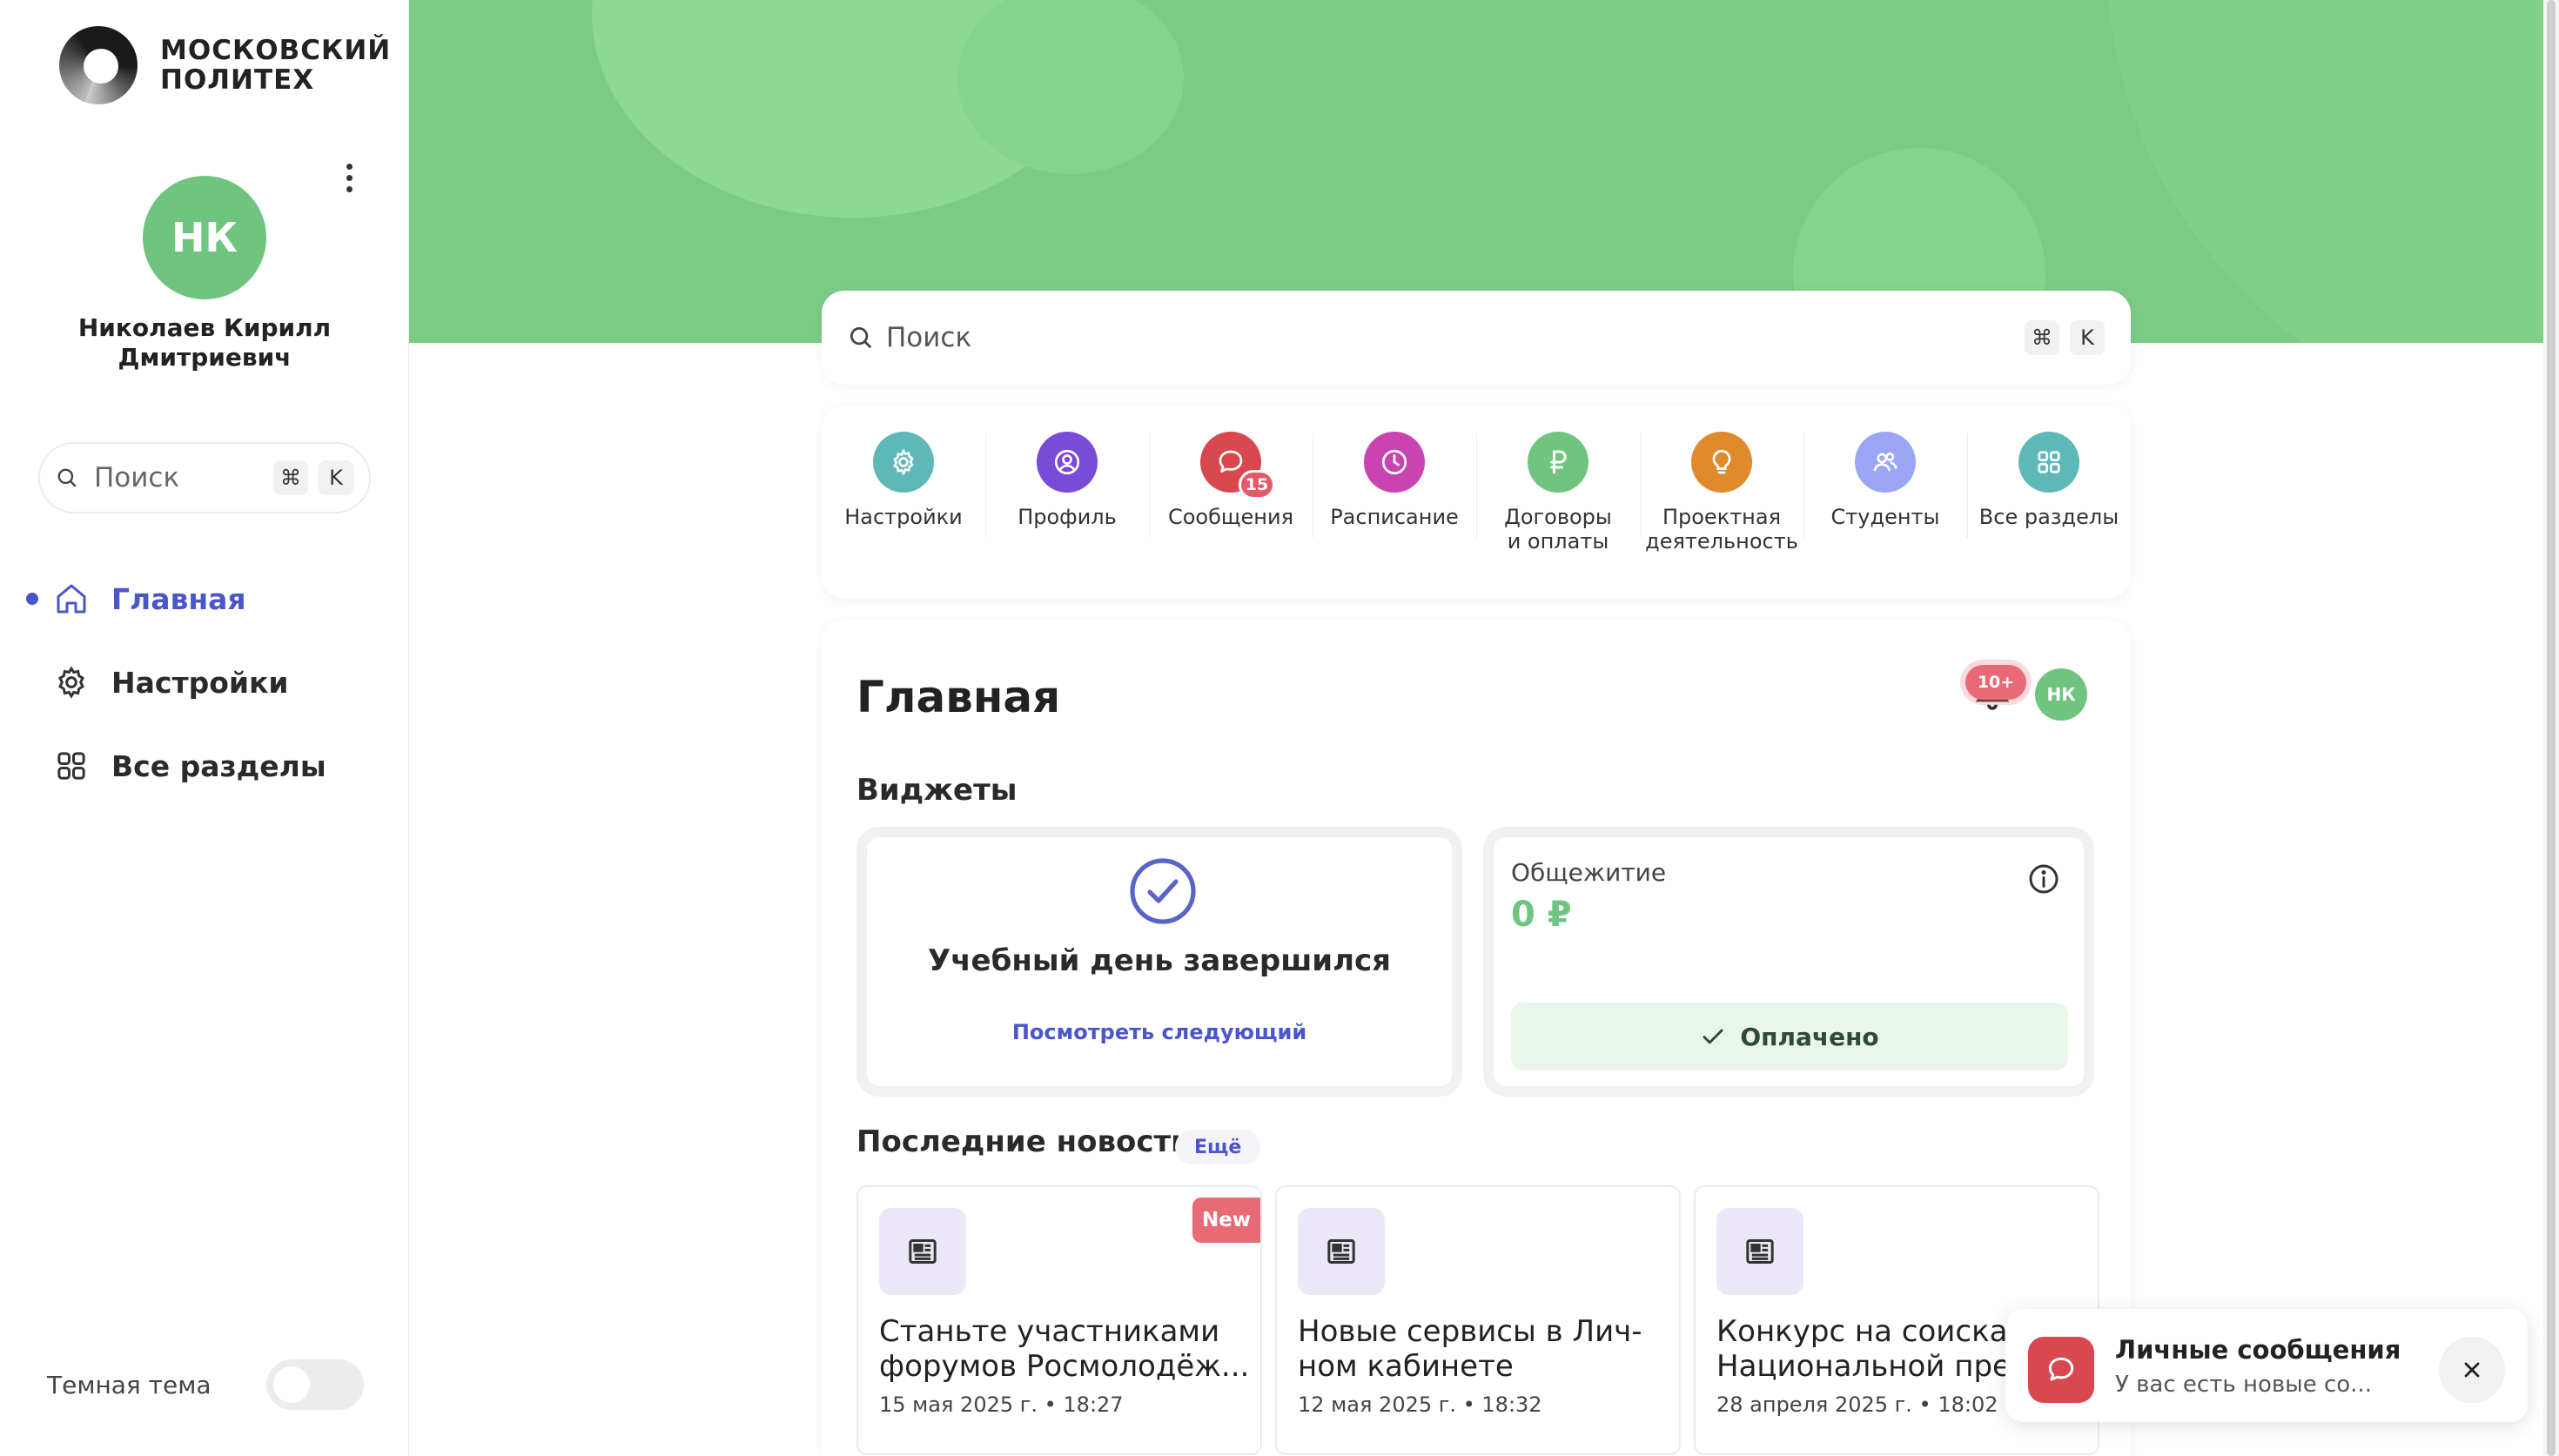 This screenshot has width=2559, height=1456. I want to click on quick-link-label: Проектная деятельность, so click(1721, 529).